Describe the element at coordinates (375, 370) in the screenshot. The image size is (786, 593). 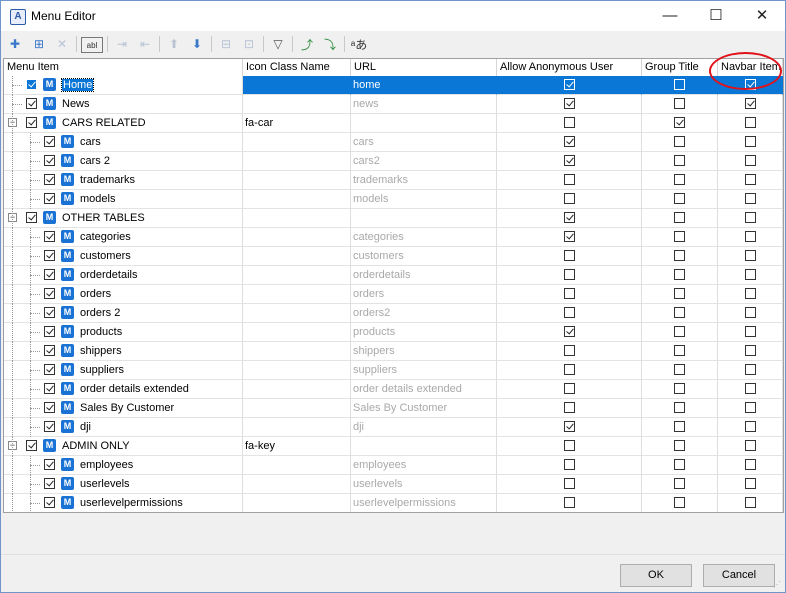
I see `url-text: suppliers` at that location.